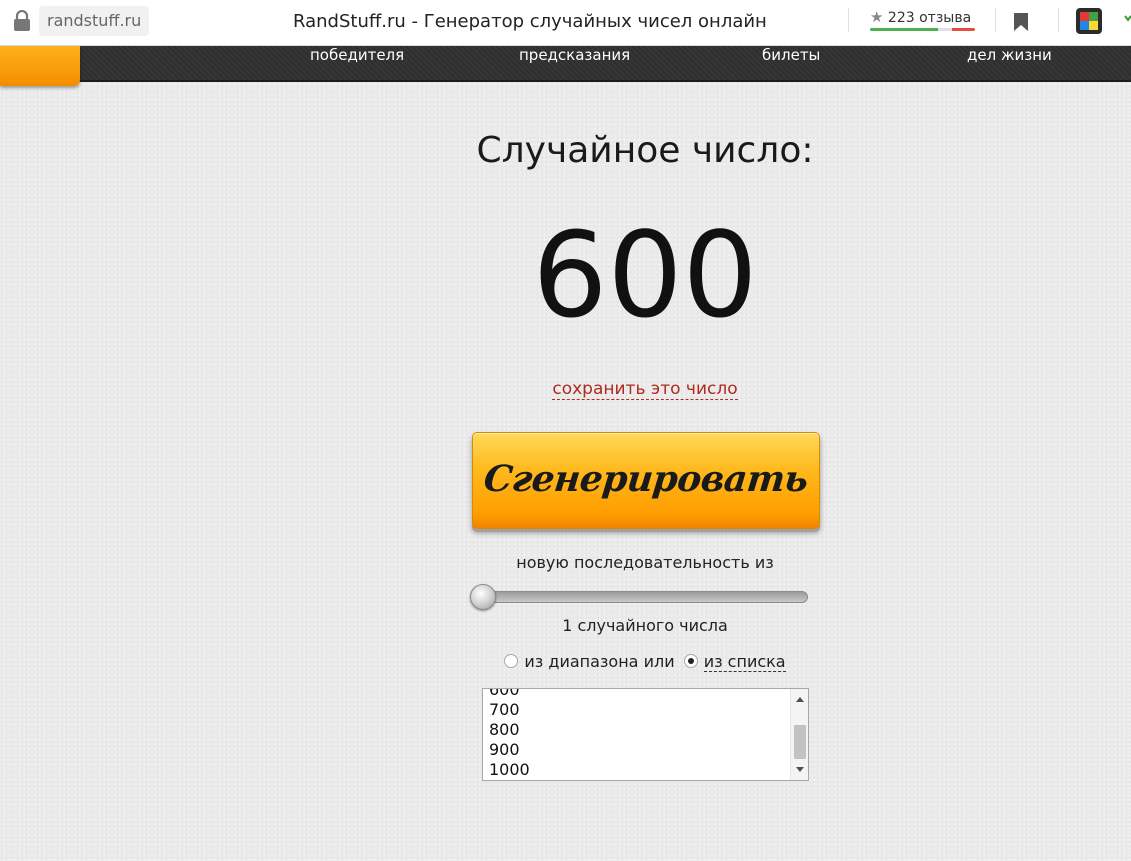  I want to click on page-heading: Случайное число:, so click(645, 150).